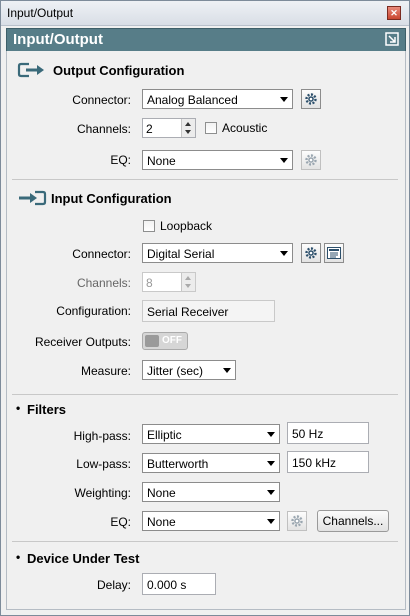 This screenshot has height=616, width=410. What do you see at coordinates (113, 585) in the screenshot?
I see `delay-label: Delay:` at bounding box center [113, 585].